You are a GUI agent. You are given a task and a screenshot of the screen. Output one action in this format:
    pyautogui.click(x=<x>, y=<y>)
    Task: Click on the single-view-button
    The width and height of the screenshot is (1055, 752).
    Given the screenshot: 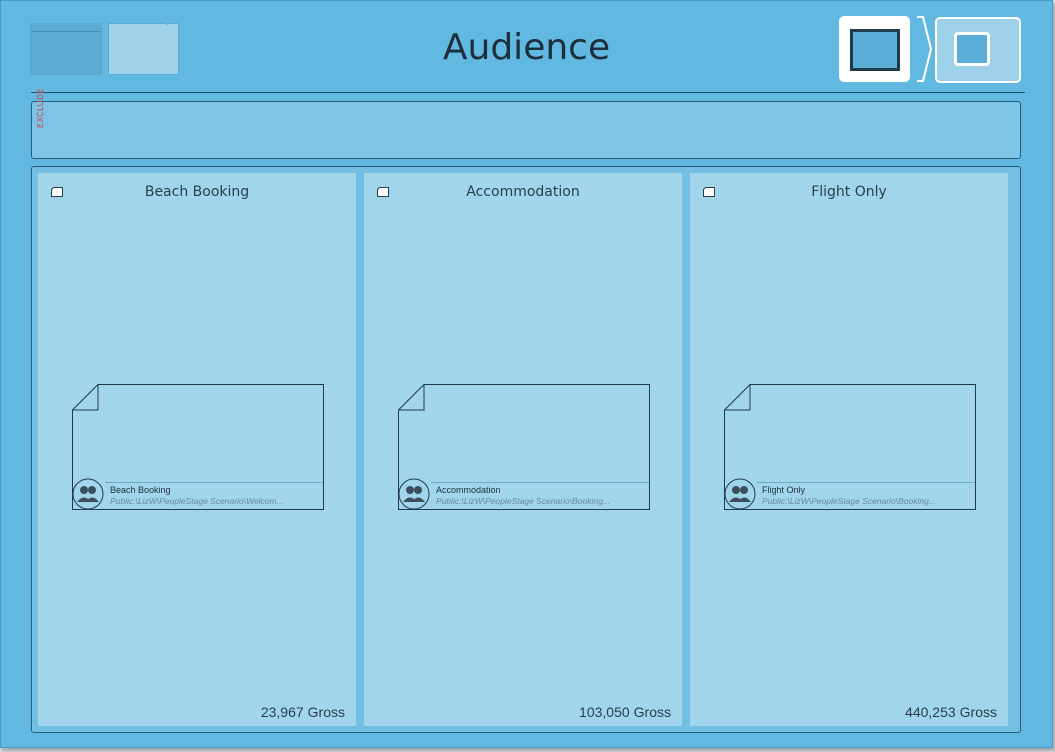 What is the action you would take?
    pyautogui.click(x=874, y=49)
    